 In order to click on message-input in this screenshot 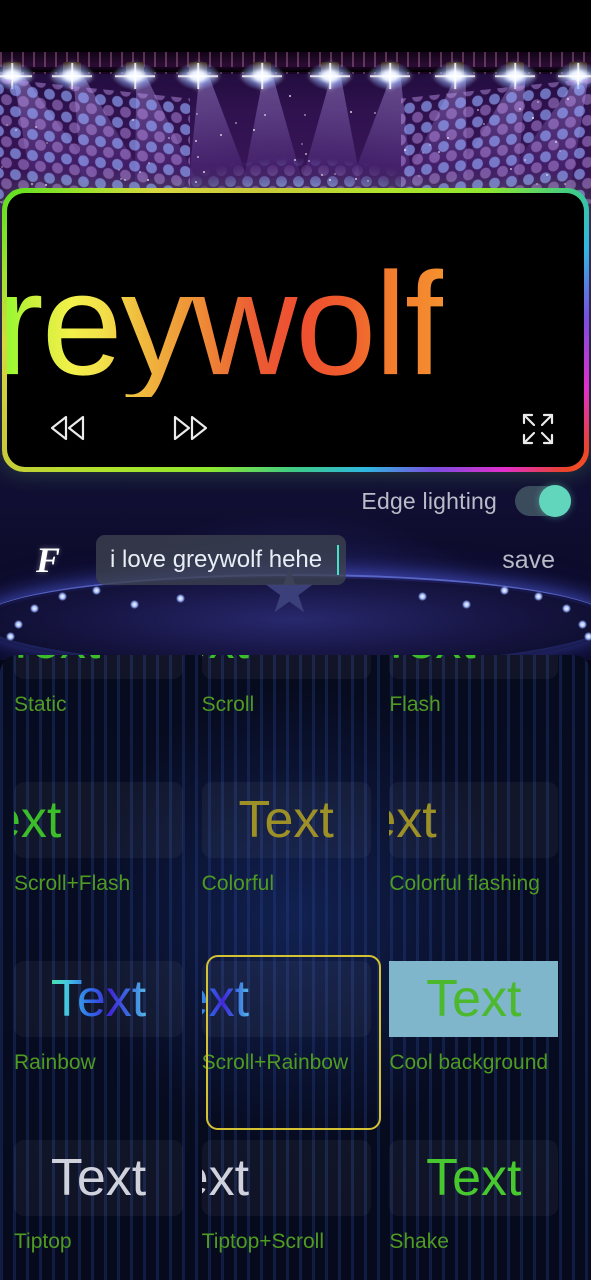, I will do `click(221, 560)`.